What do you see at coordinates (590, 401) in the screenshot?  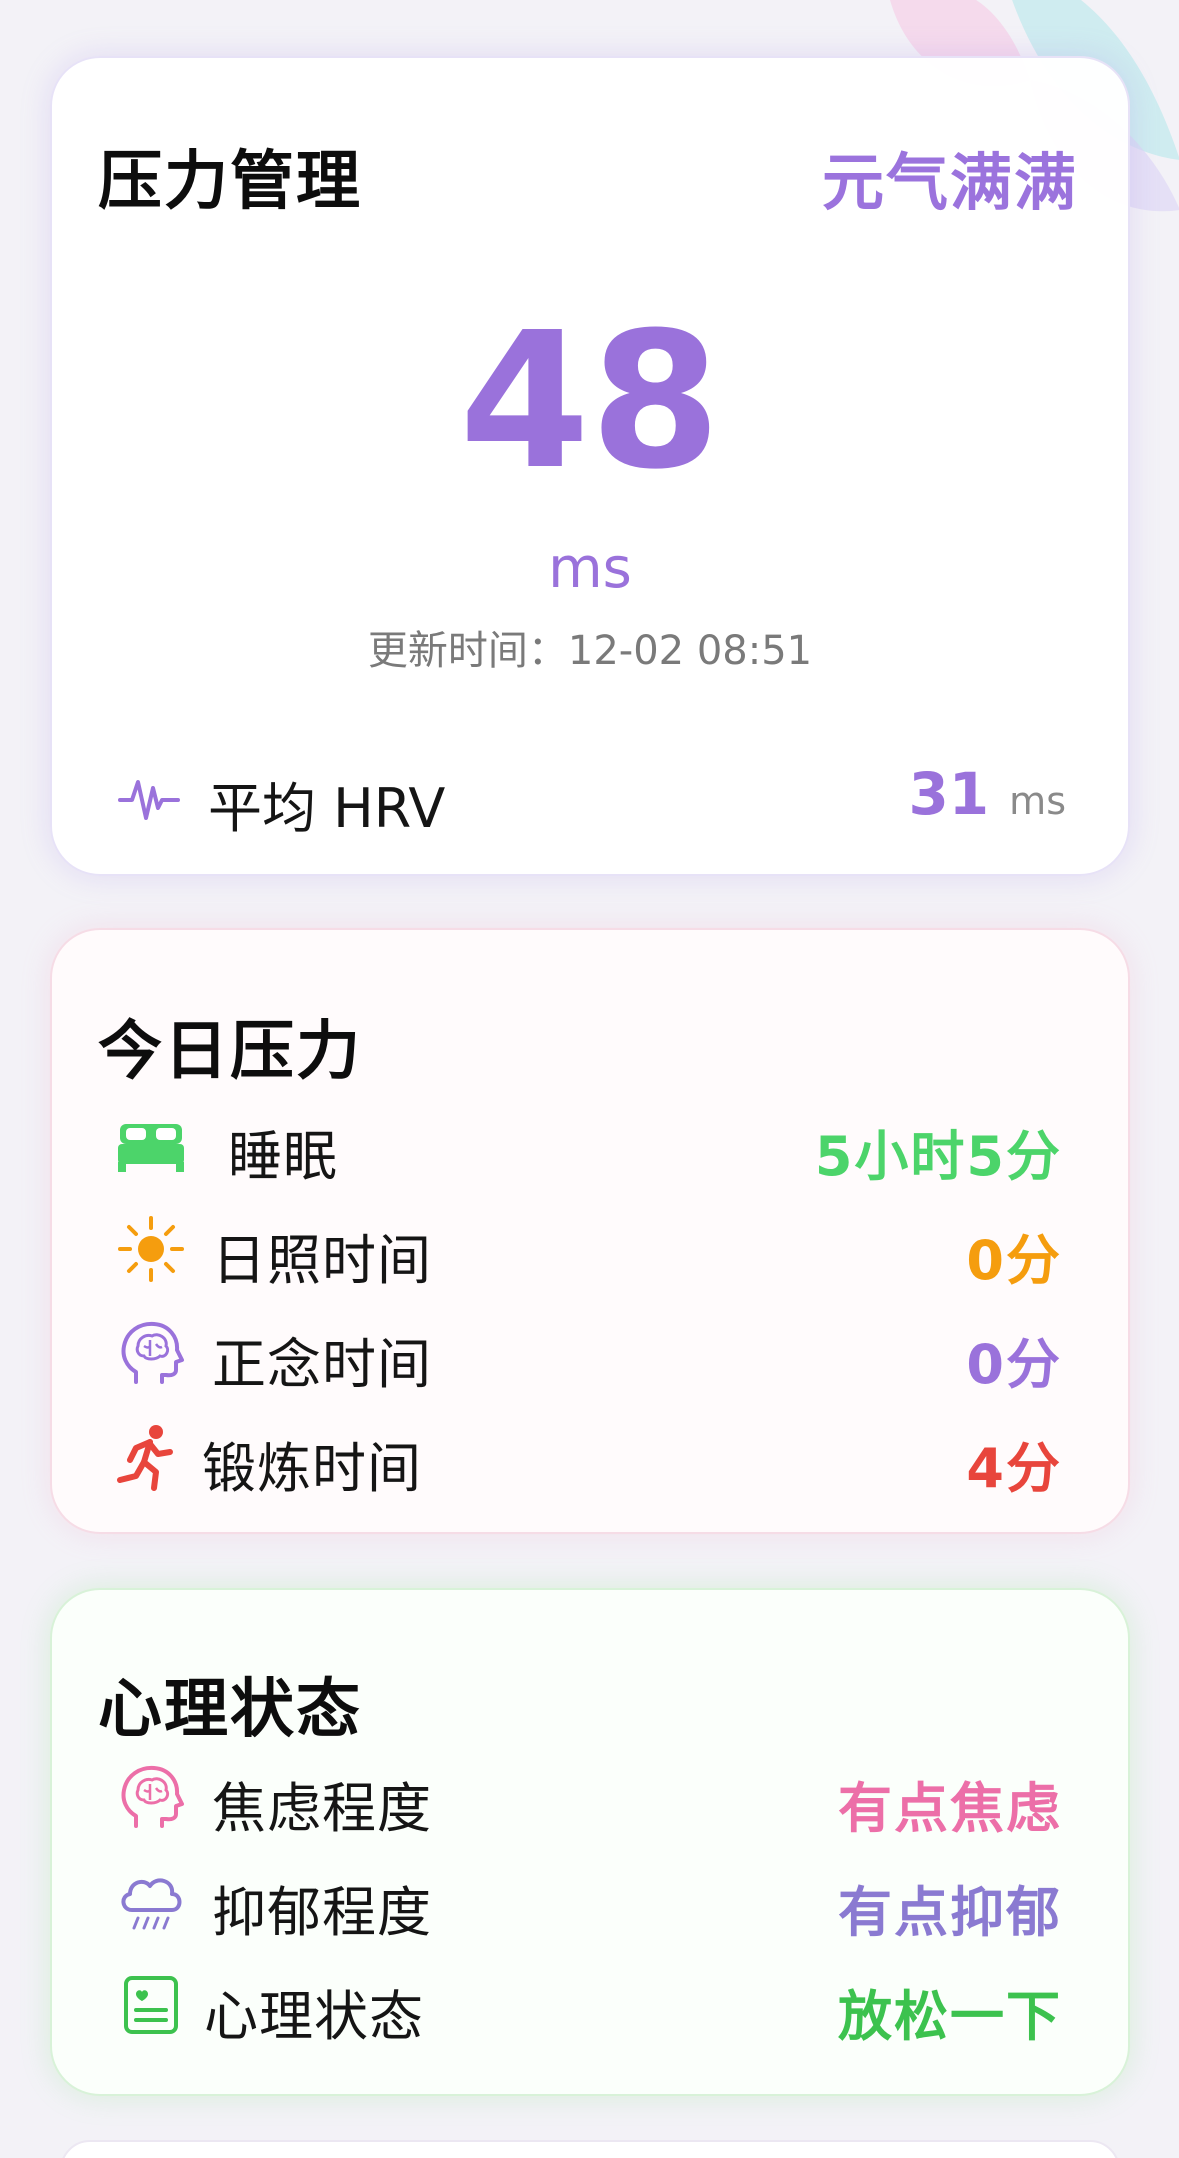 I see `hrv-current-value: 48` at bounding box center [590, 401].